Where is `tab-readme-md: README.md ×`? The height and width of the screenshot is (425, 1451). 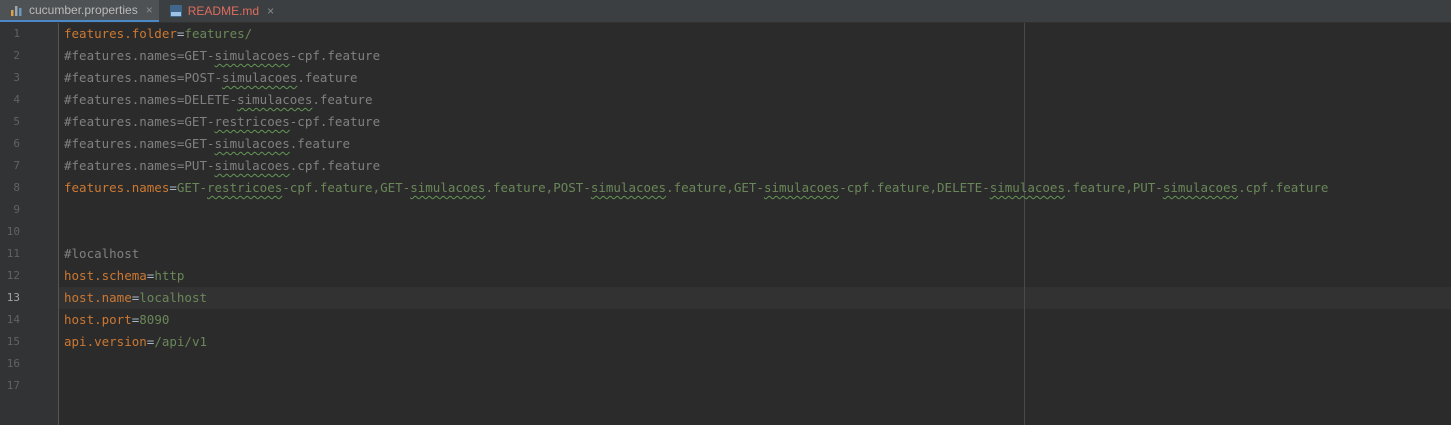
tab-readme-md: README.md × is located at coordinates (219, 11).